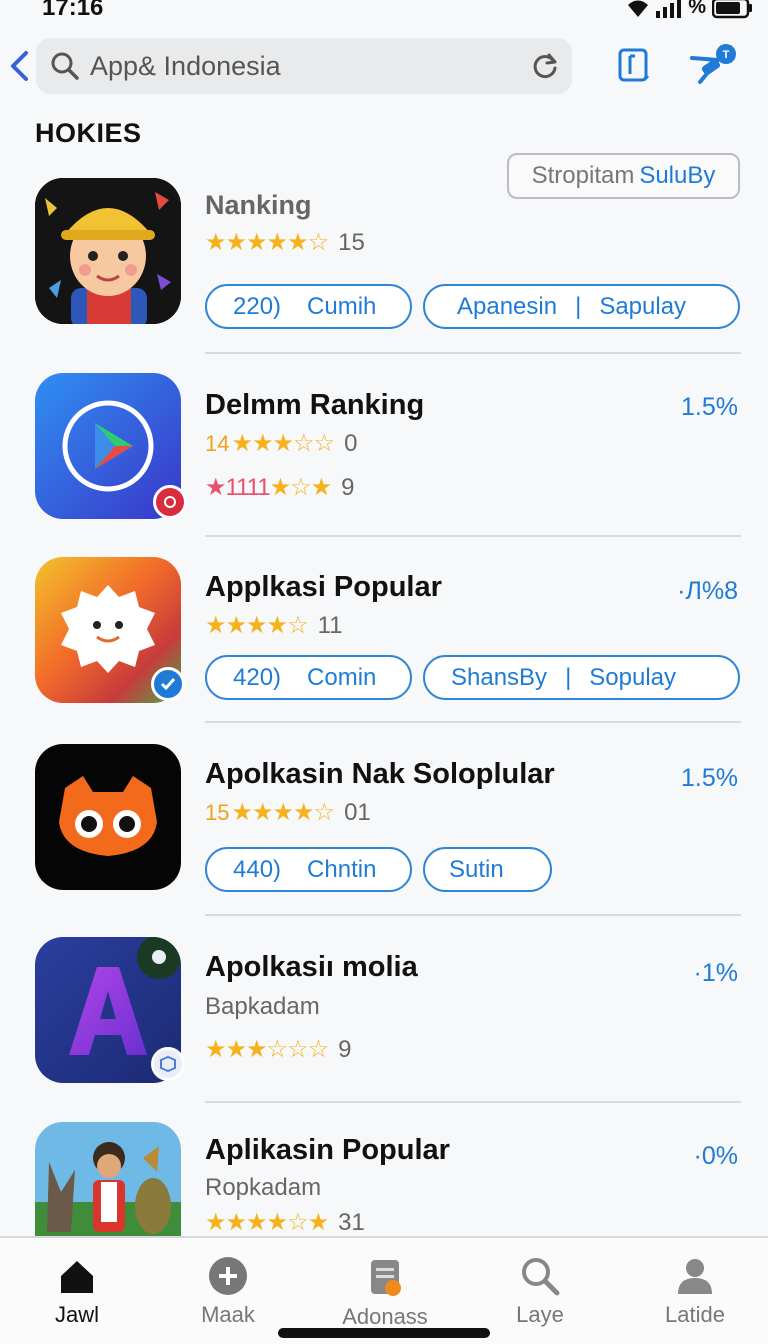 This screenshot has height=1344, width=768. I want to click on battery-icon, so click(732, 9).